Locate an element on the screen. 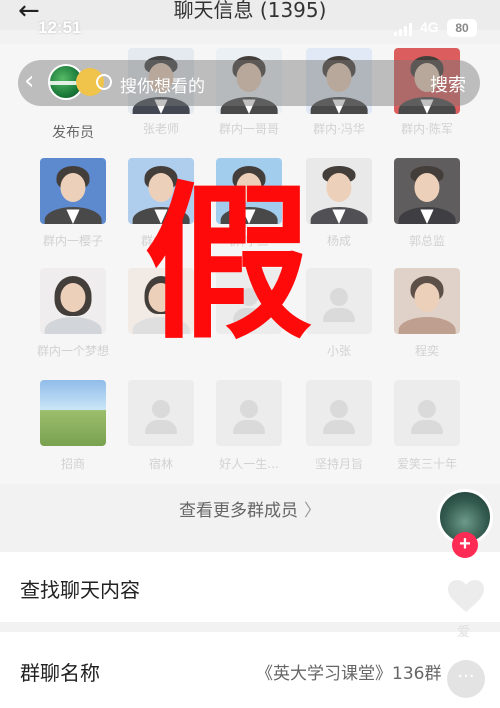 The image size is (500, 708). comment-icon is located at coordinates (466, 679).